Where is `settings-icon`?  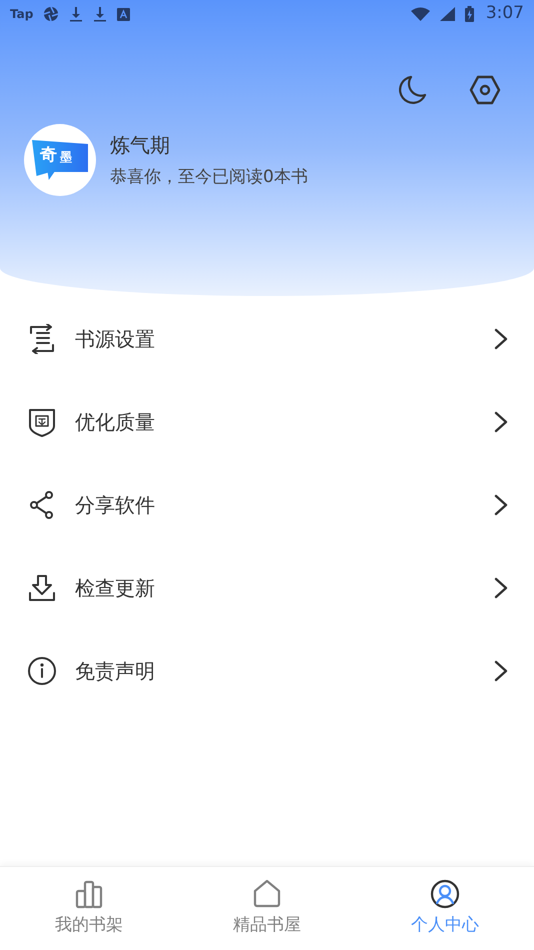
settings-icon is located at coordinates (485, 90).